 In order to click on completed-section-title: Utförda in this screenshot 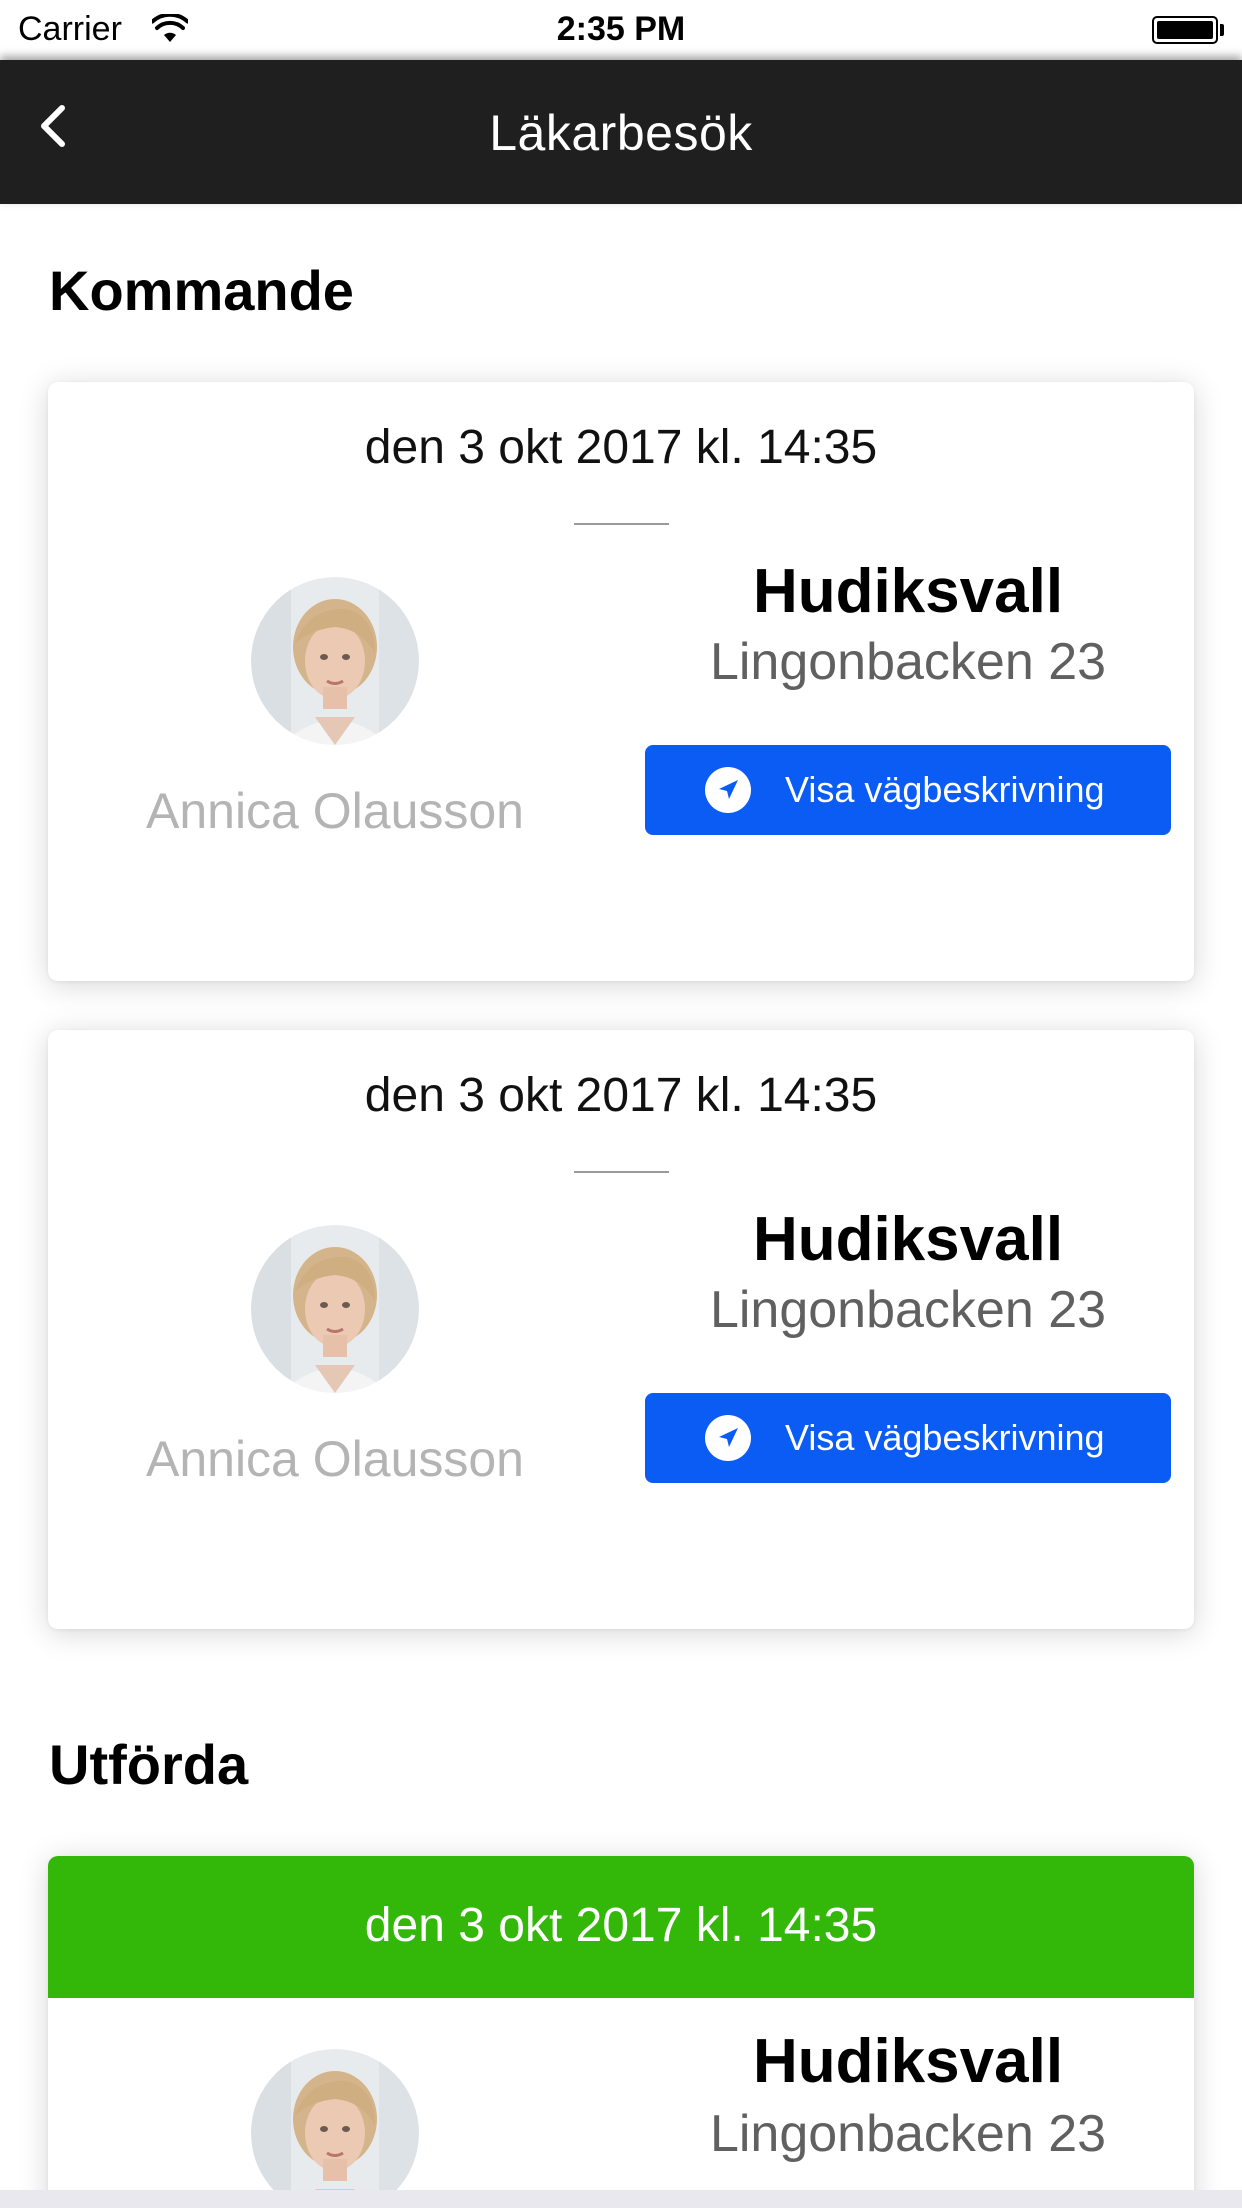, I will do `click(149, 1764)`.